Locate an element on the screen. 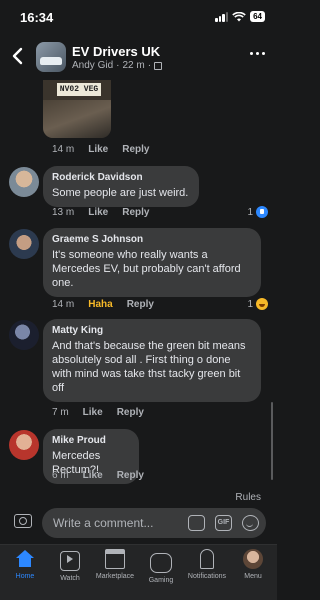 The height and width of the screenshot is (600, 320). tab-label: Menu is located at coordinates (253, 576).